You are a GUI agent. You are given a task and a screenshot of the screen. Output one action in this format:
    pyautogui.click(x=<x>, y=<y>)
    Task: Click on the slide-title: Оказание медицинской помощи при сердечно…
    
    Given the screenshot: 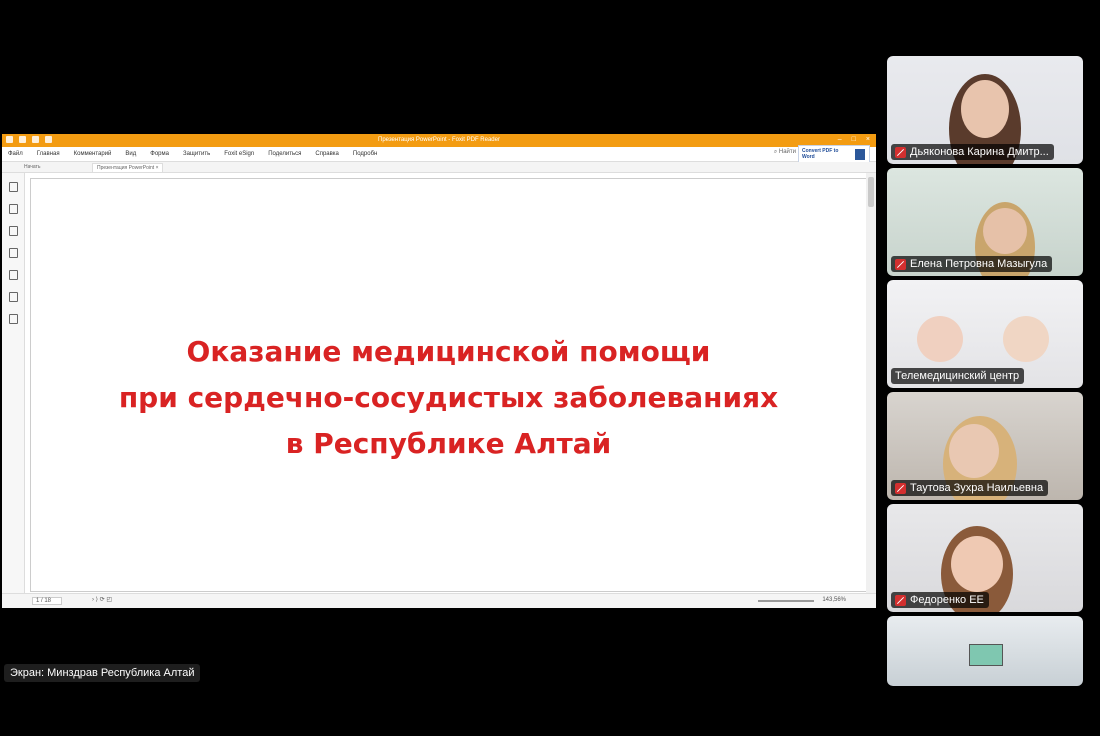 What is the action you would take?
    pyautogui.click(x=448, y=398)
    